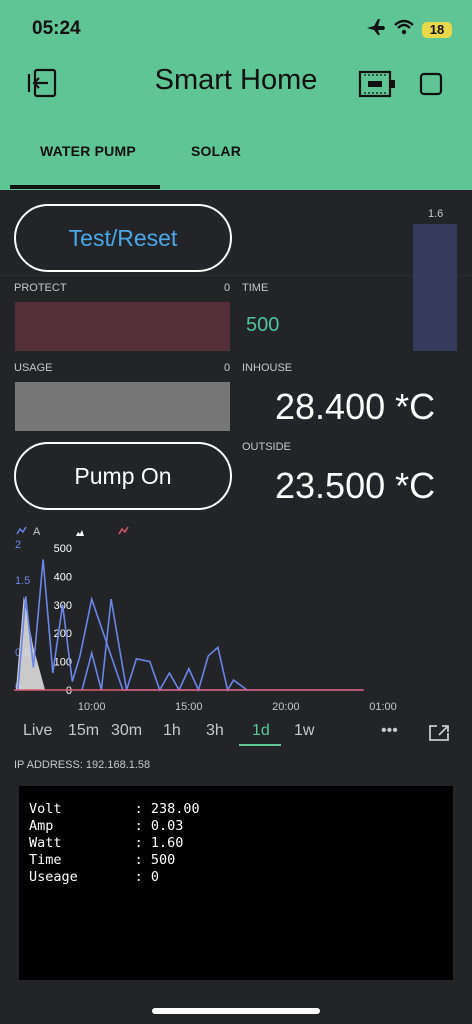  I want to click on airplane-icon, so click(376, 29).